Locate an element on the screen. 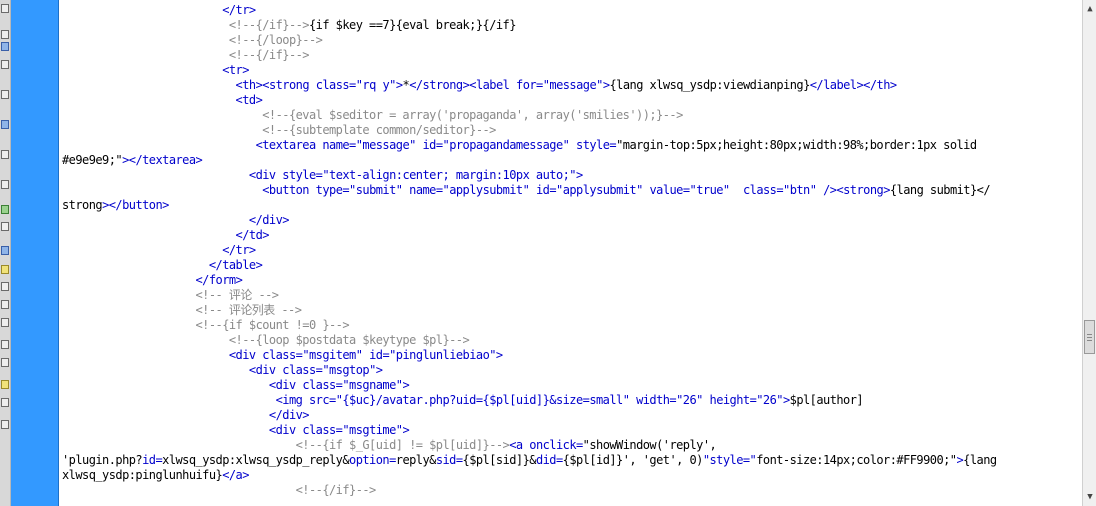  code-text: <!-- 评论列表 --> is located at coordinates (248, 310).